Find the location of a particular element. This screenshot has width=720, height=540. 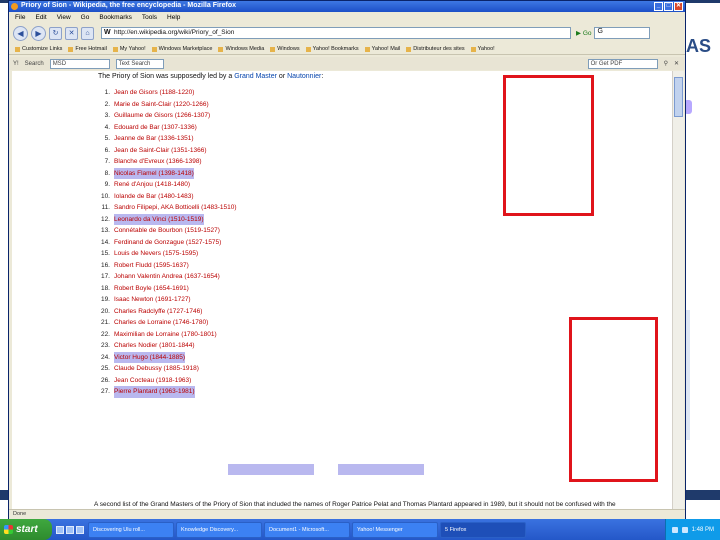

window-controls: _ □ ✕ is located at coordinates (668, 6).